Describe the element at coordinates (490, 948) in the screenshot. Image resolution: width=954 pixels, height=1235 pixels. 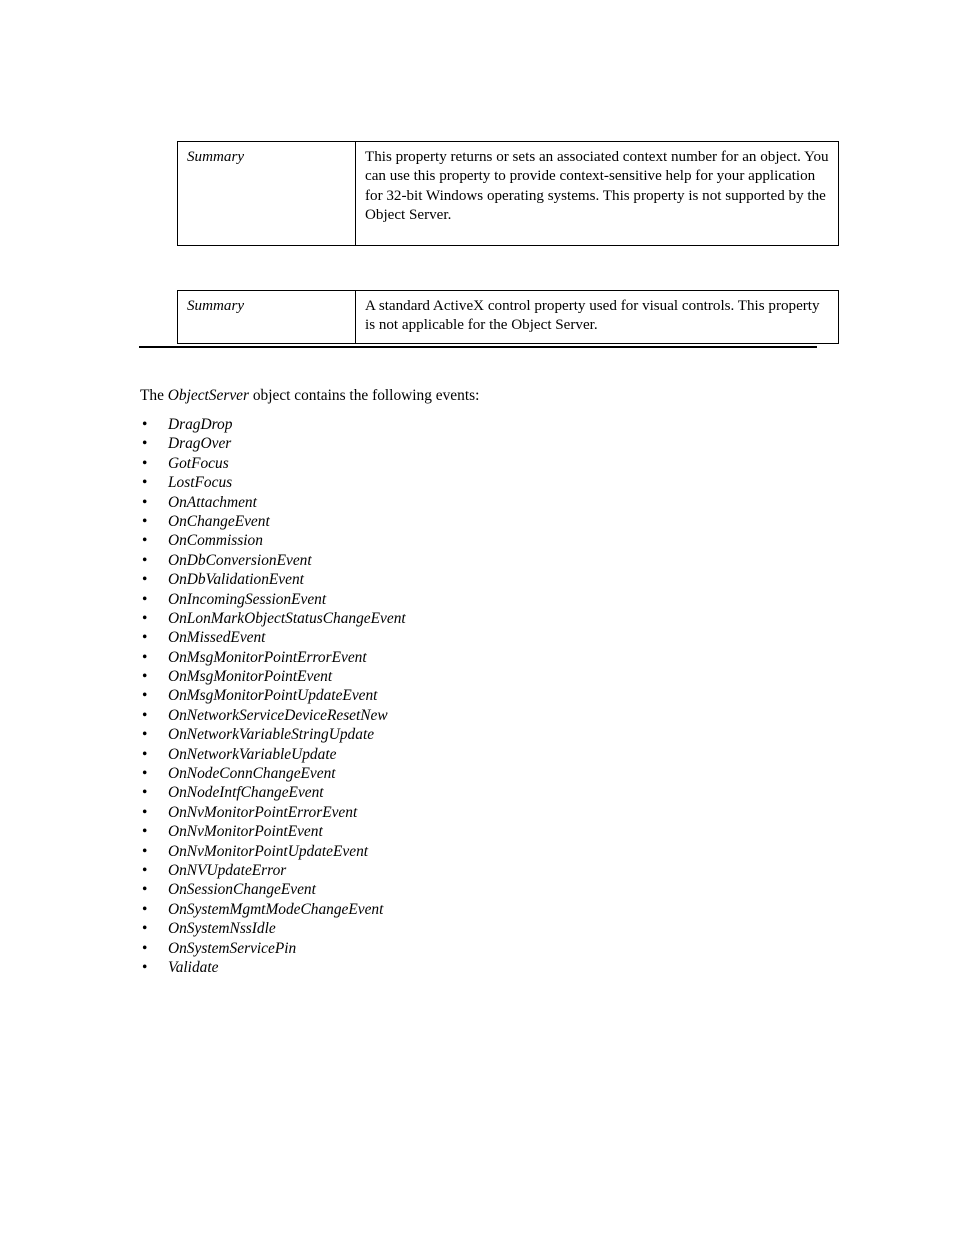
I see `list-item: • OnSystemServicePin` at that location.